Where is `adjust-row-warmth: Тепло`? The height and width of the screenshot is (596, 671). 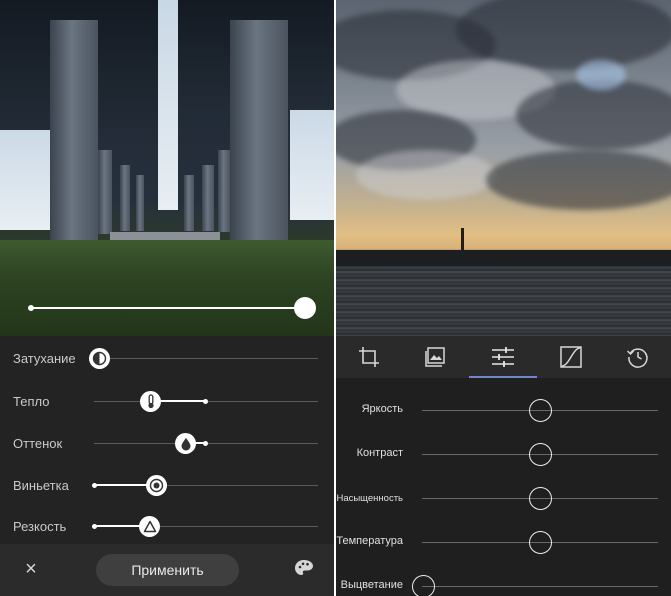 adjust-row-warmth: Тепло is located at coordinates (167, 402).